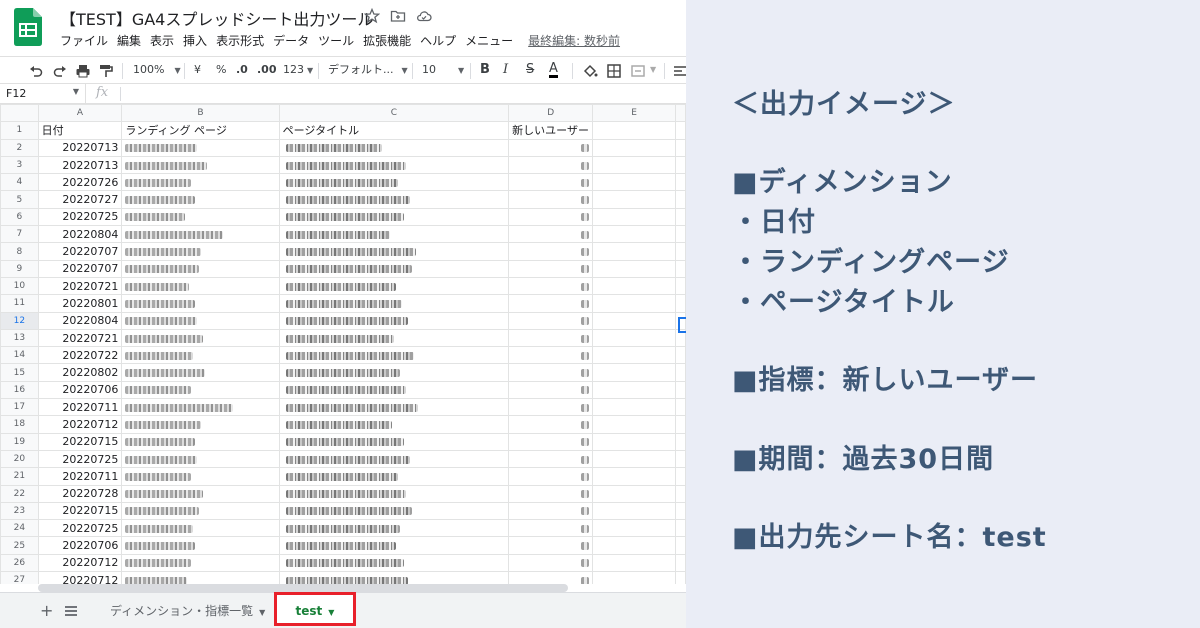  Describe the element at coordinates (336, 40) in the screenshot. I see `menu-tools: ツール` at that location.